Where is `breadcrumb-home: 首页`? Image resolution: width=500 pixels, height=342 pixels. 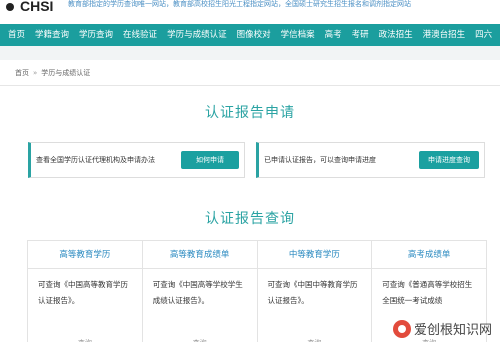
breadcrumb-home: 首页 is located at coordinates (22, 73).